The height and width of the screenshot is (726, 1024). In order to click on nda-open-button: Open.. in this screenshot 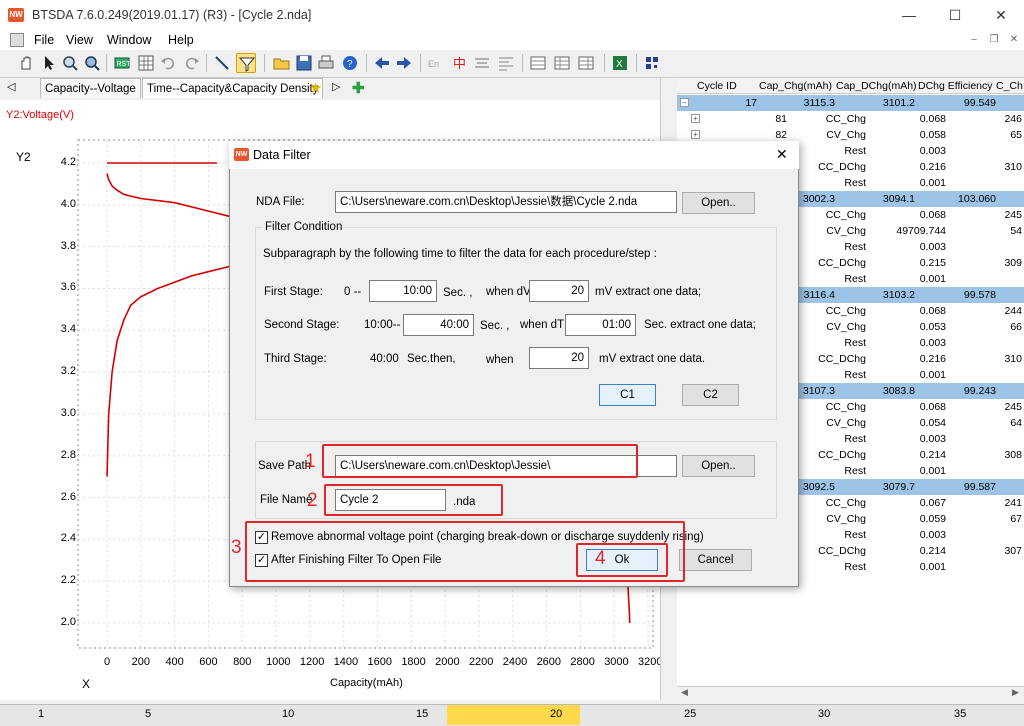, I will do `click(718, 203)`.